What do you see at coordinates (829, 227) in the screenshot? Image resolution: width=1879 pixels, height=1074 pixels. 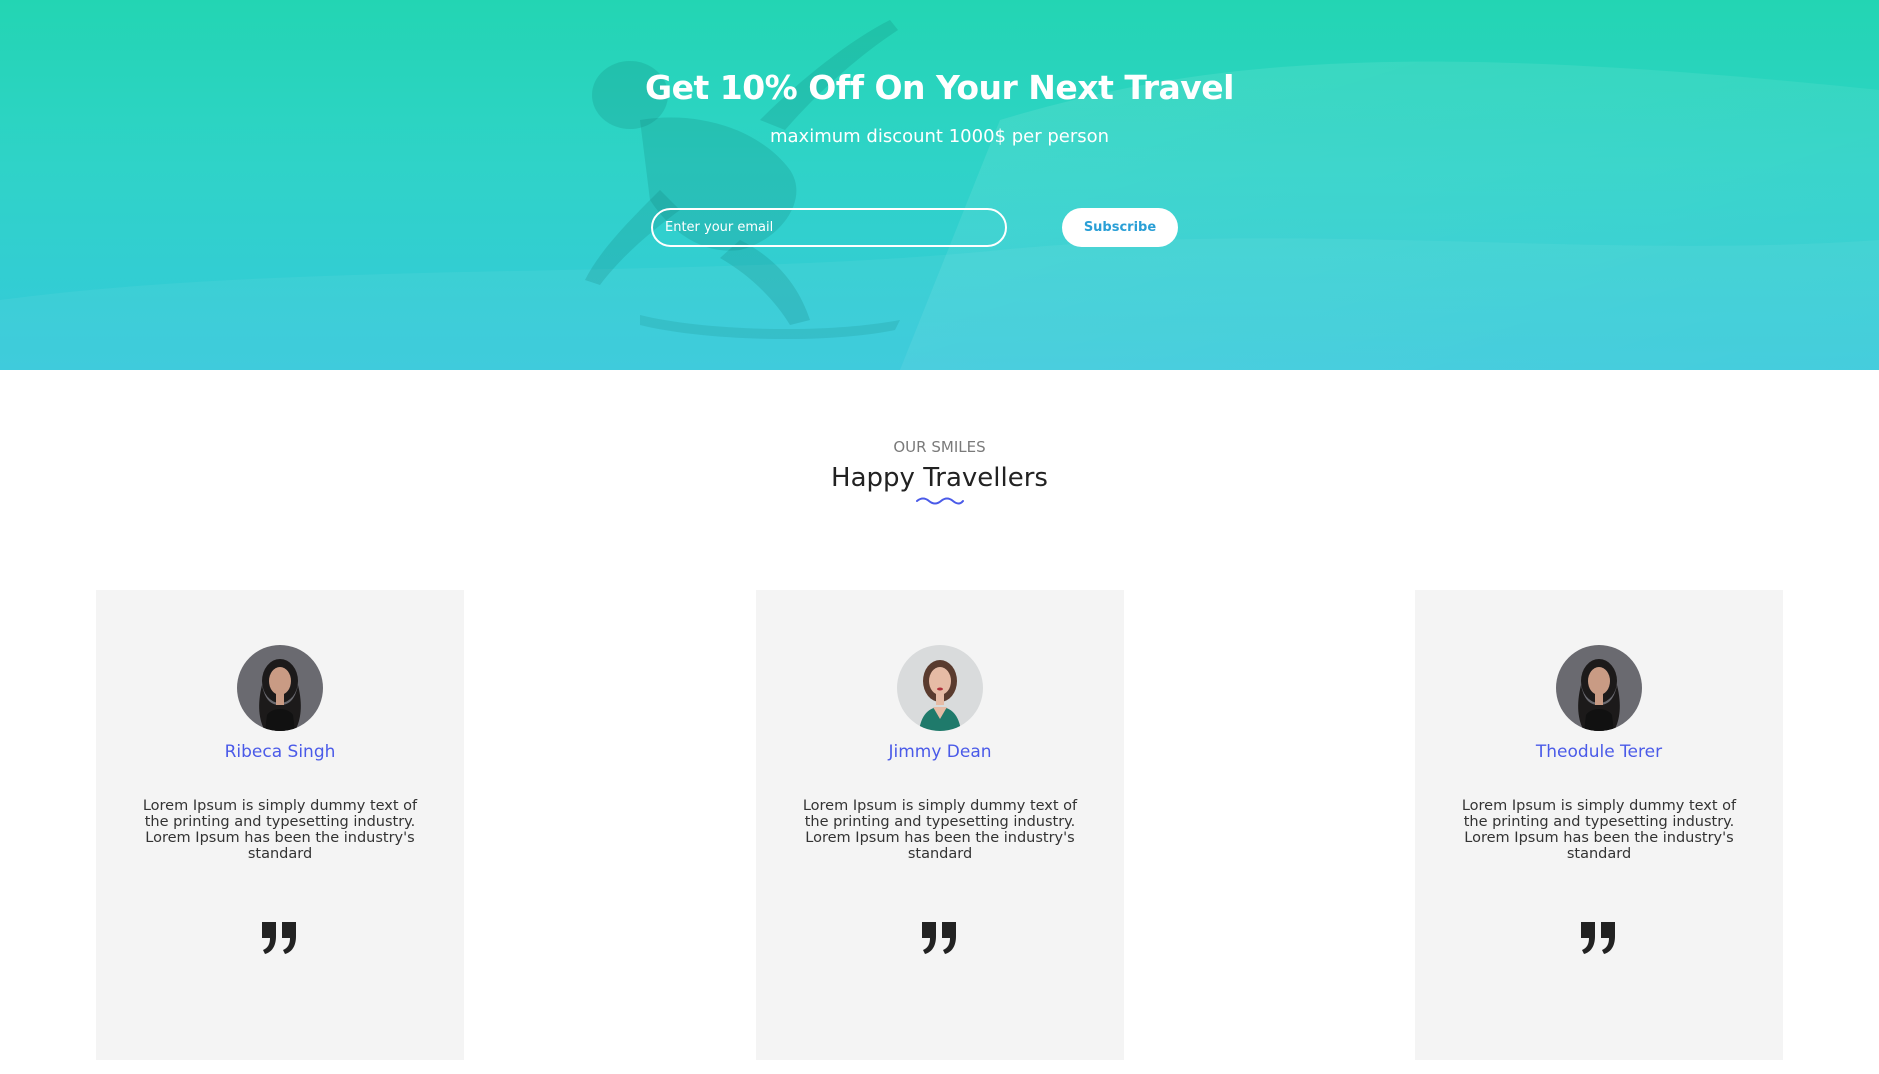 I see `email-input` at bounding box center [829, 227].